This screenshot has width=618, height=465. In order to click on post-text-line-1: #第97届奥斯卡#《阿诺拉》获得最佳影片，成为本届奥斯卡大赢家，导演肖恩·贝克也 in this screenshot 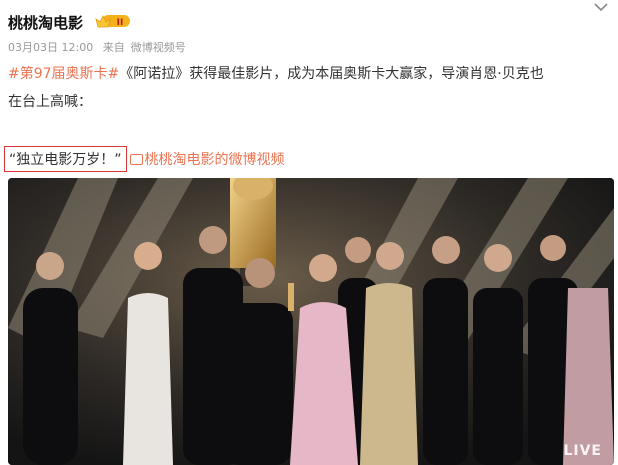, I will do `click(276, 73)`.